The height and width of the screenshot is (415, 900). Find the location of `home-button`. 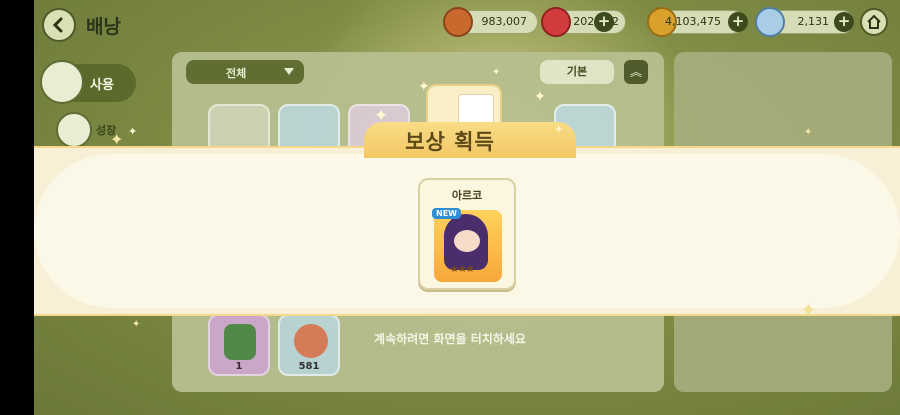

home-button is located at coordinates (874, 22).